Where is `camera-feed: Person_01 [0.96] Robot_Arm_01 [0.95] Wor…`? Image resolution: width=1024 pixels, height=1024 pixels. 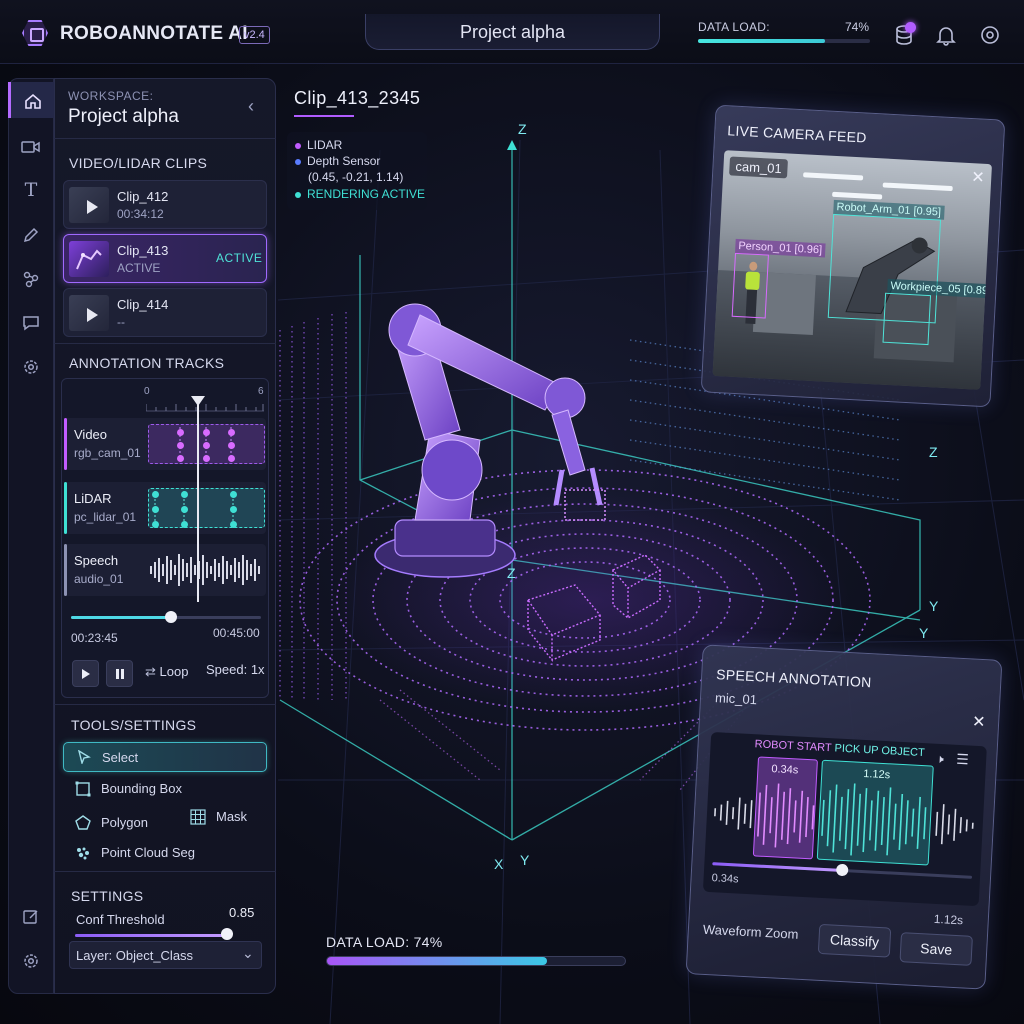 camera-feed: Person_01 [0.96] Robot_Arm_01 [0.95] Wor… is located at coordinates (852, 270).